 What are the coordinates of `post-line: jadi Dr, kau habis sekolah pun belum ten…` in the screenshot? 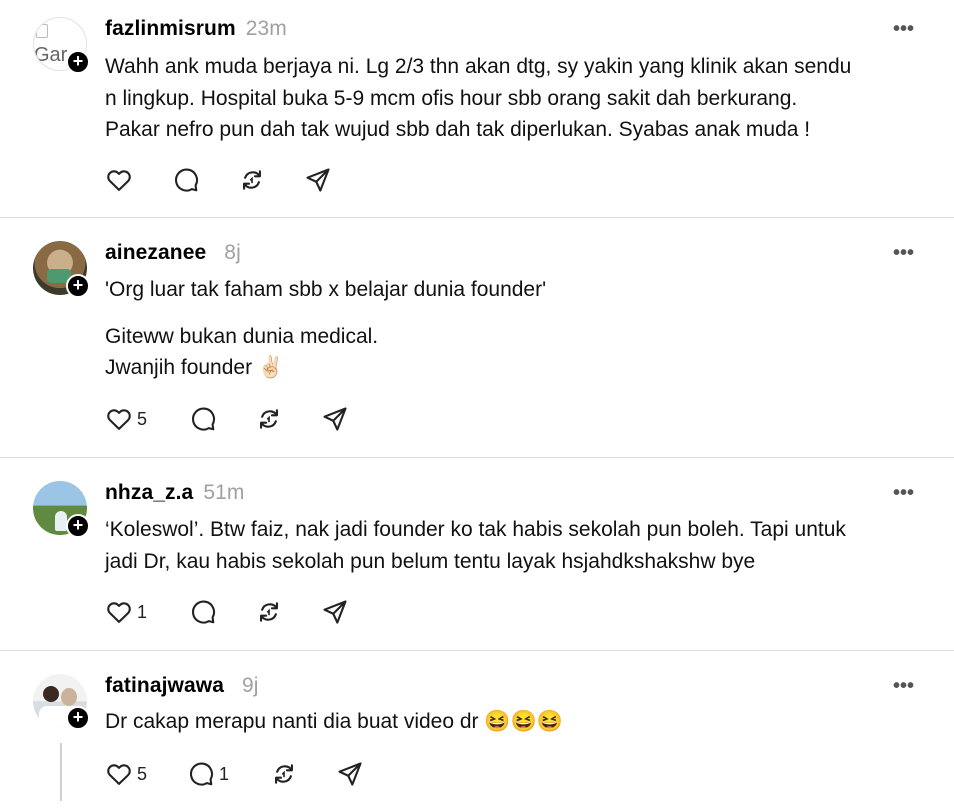 It's located at (430, 561).